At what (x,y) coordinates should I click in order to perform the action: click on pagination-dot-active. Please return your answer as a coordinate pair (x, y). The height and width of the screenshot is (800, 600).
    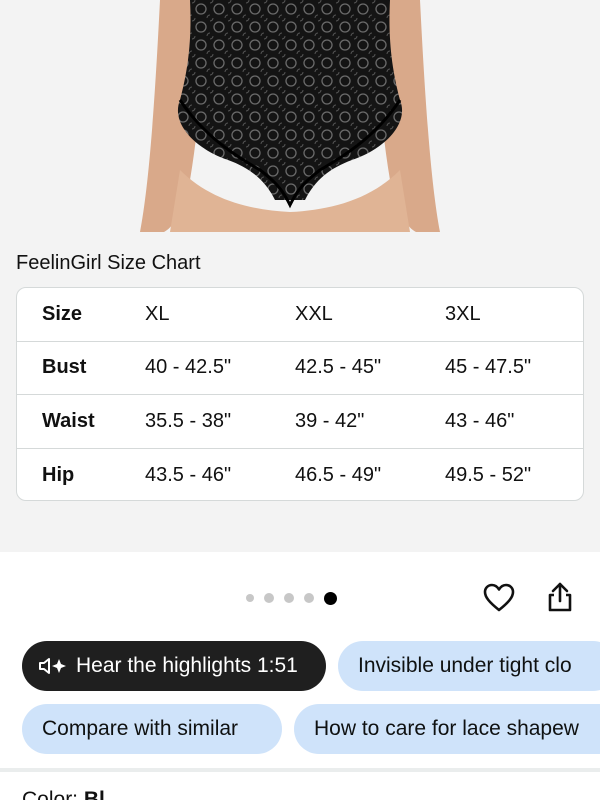
    Looking at the image, I should click on (330, 598).